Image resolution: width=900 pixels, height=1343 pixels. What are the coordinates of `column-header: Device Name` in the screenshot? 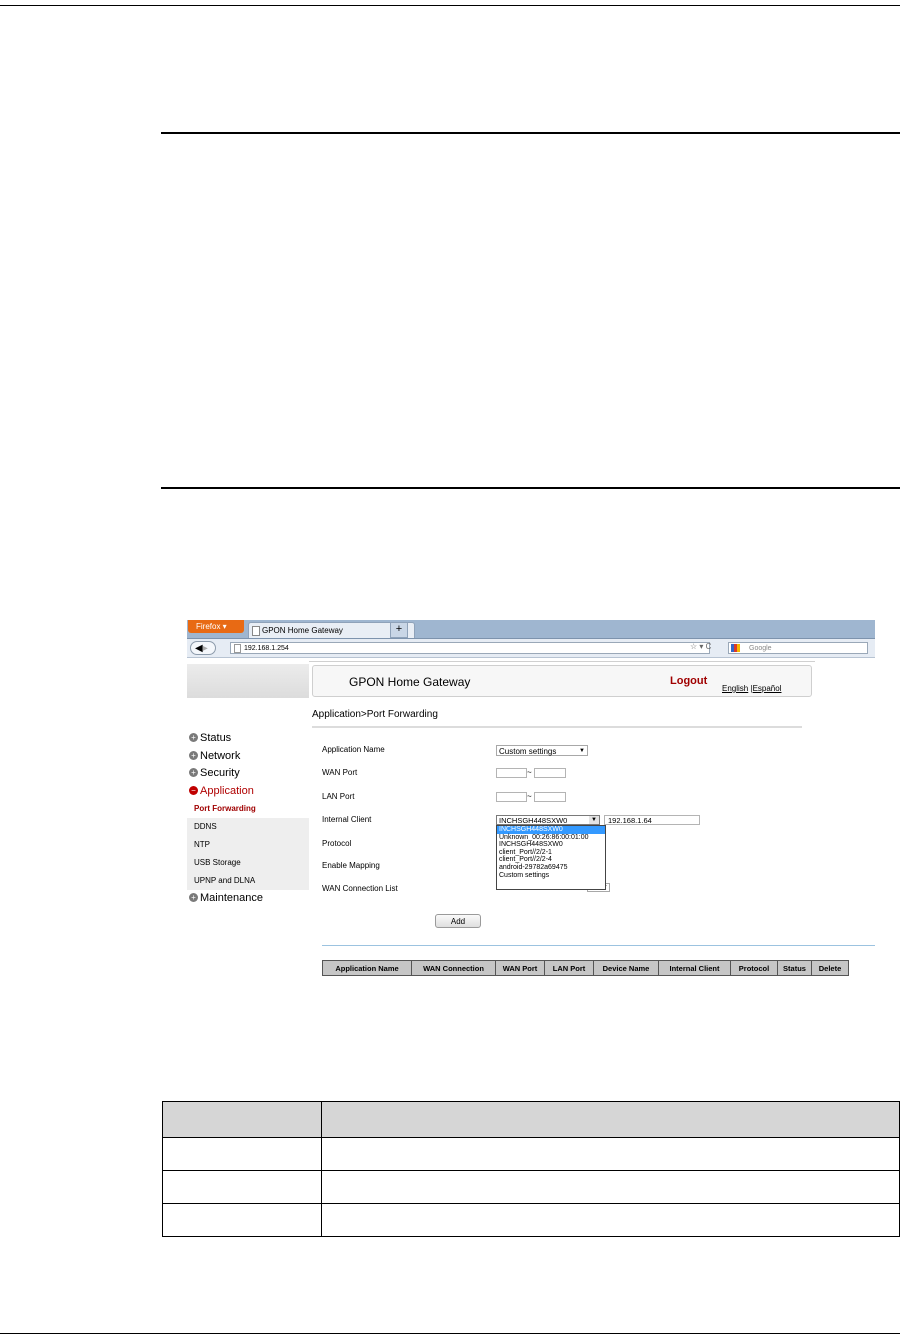 It's located at (626, 968).